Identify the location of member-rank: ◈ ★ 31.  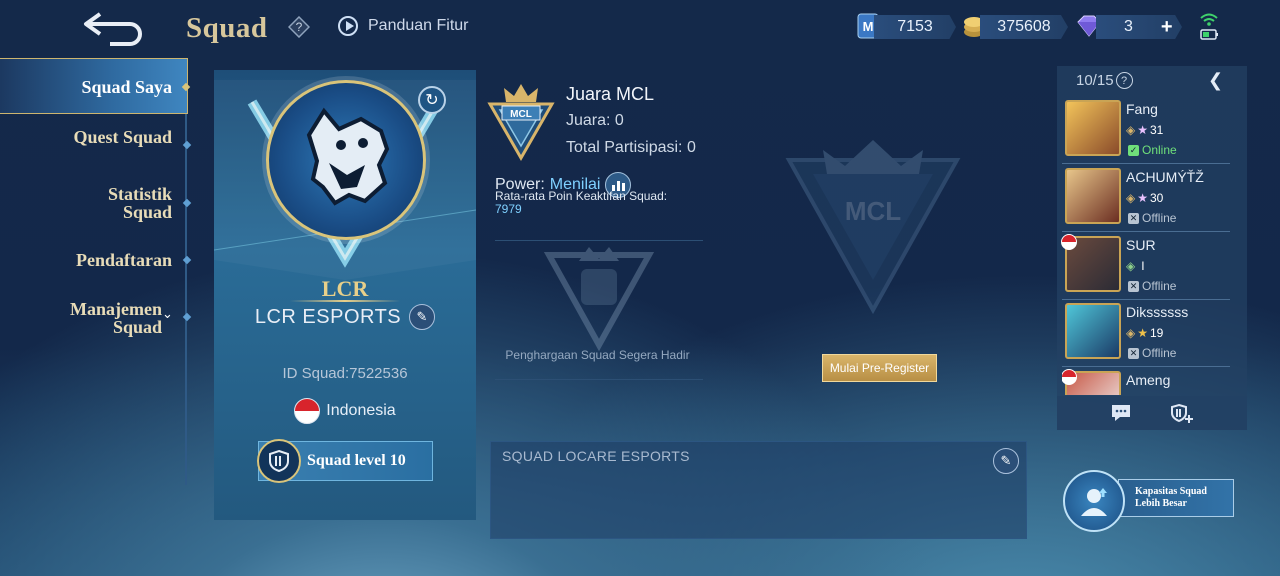
(1144, 130).